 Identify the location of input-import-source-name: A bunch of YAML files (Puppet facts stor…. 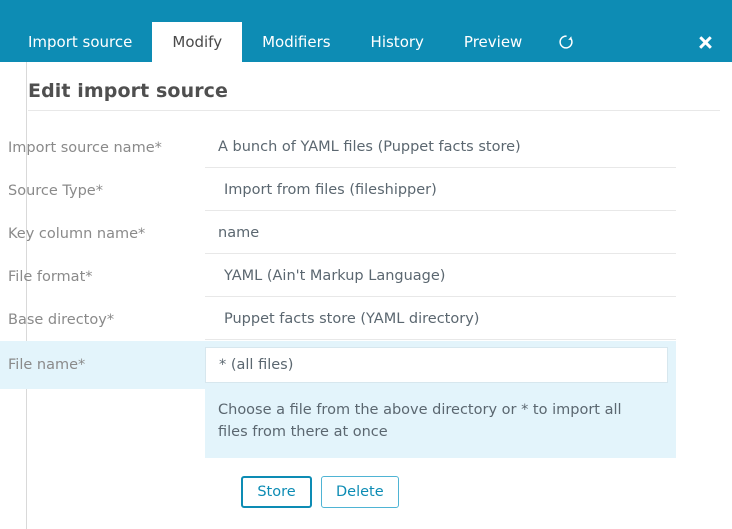
(440, 147).